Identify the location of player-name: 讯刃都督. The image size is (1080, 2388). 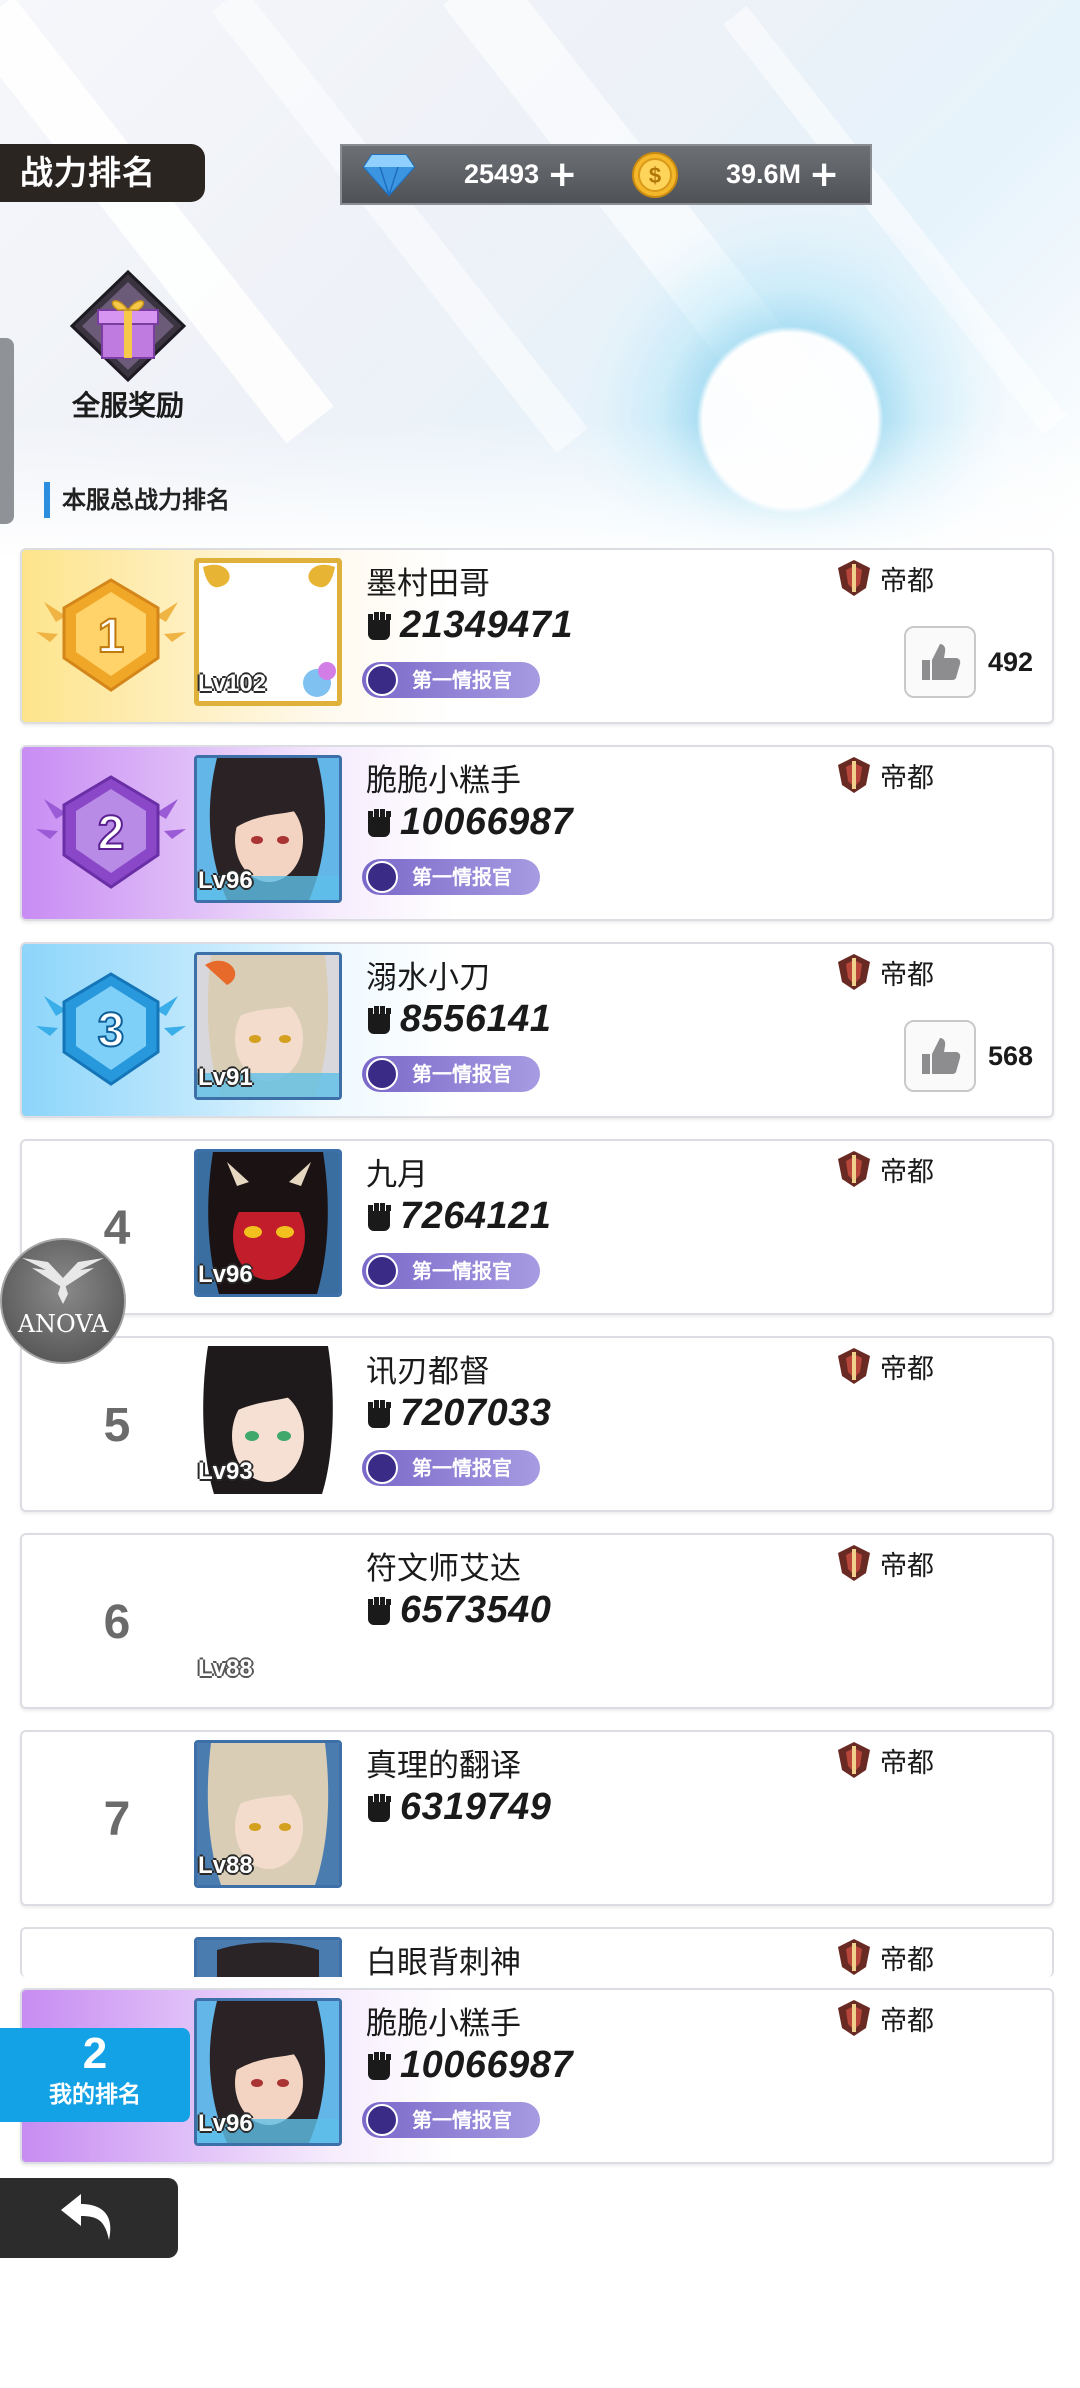
(428, 1372).